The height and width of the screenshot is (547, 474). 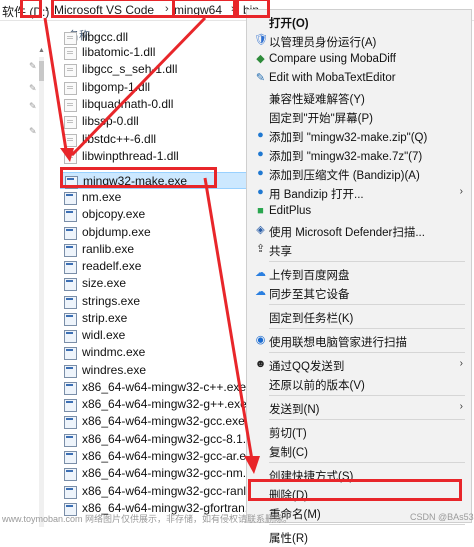 What do you see at coordinates (359, 537) in the screenshot?
I see `menu-item-r: 属性(R)` at bounding box center [359, 537].